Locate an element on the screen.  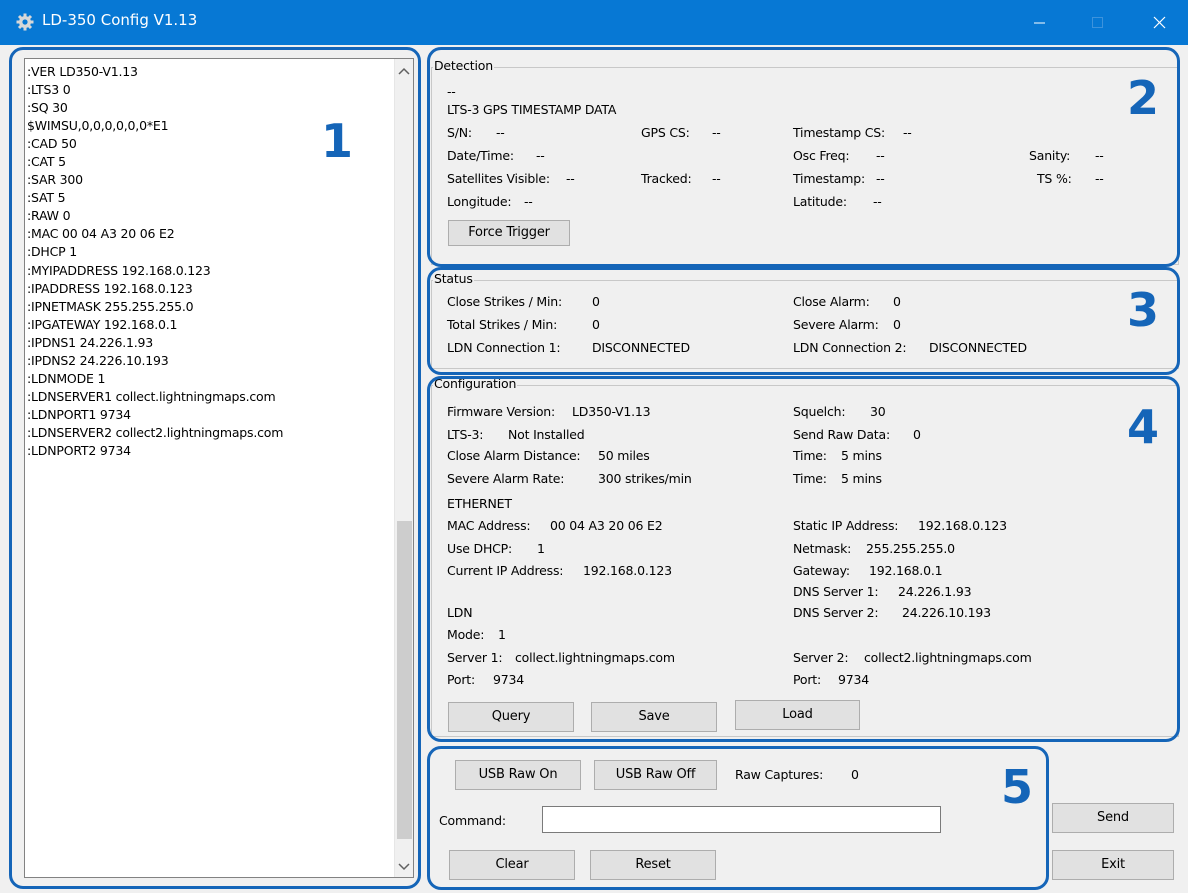
close-icon is located at coordinates (1159, 22).